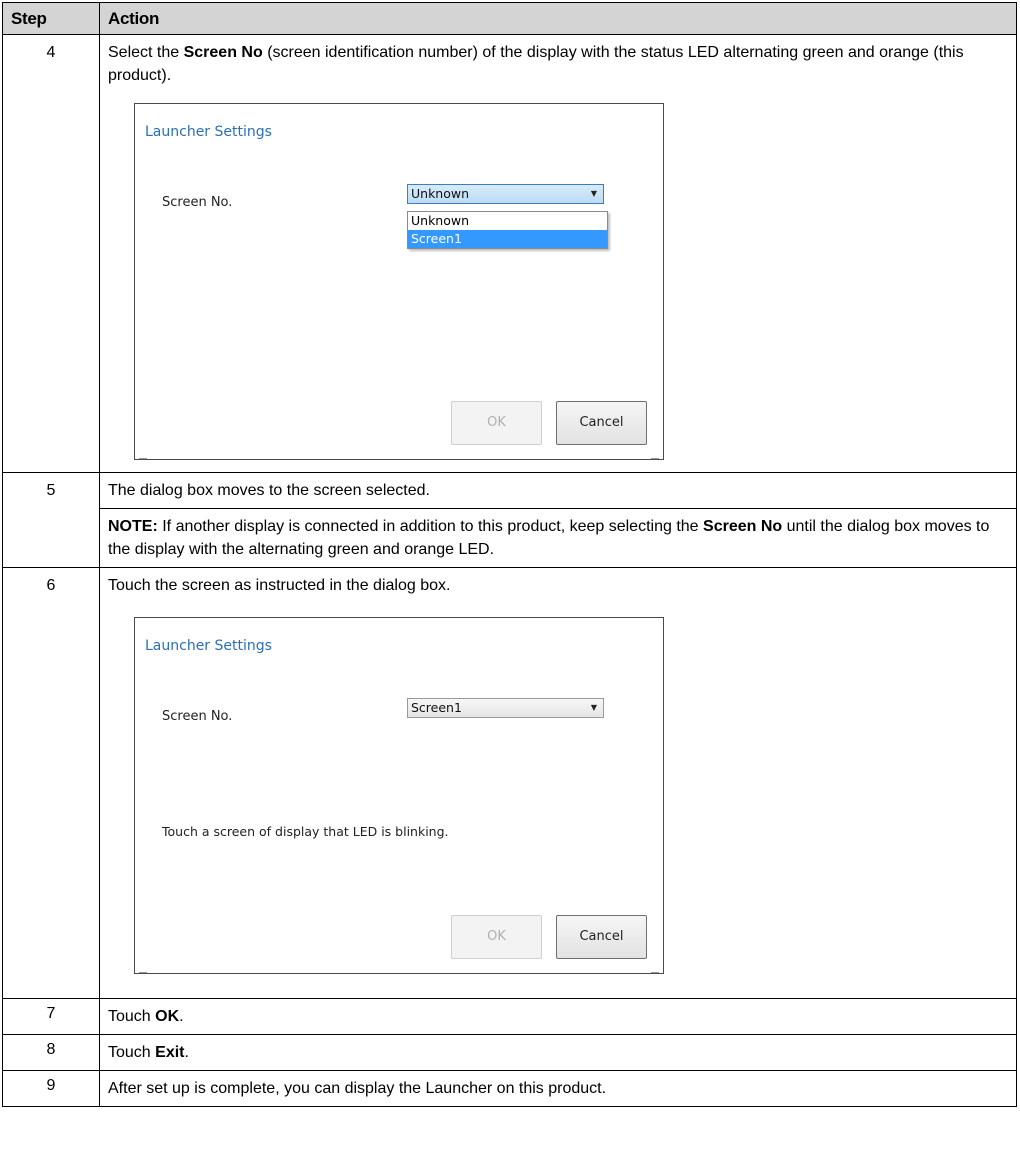 The image size is (1020, 1160). Describe the element at coordinates (51, 1052) in the screenshot. I see `step-number: 8` at that location.